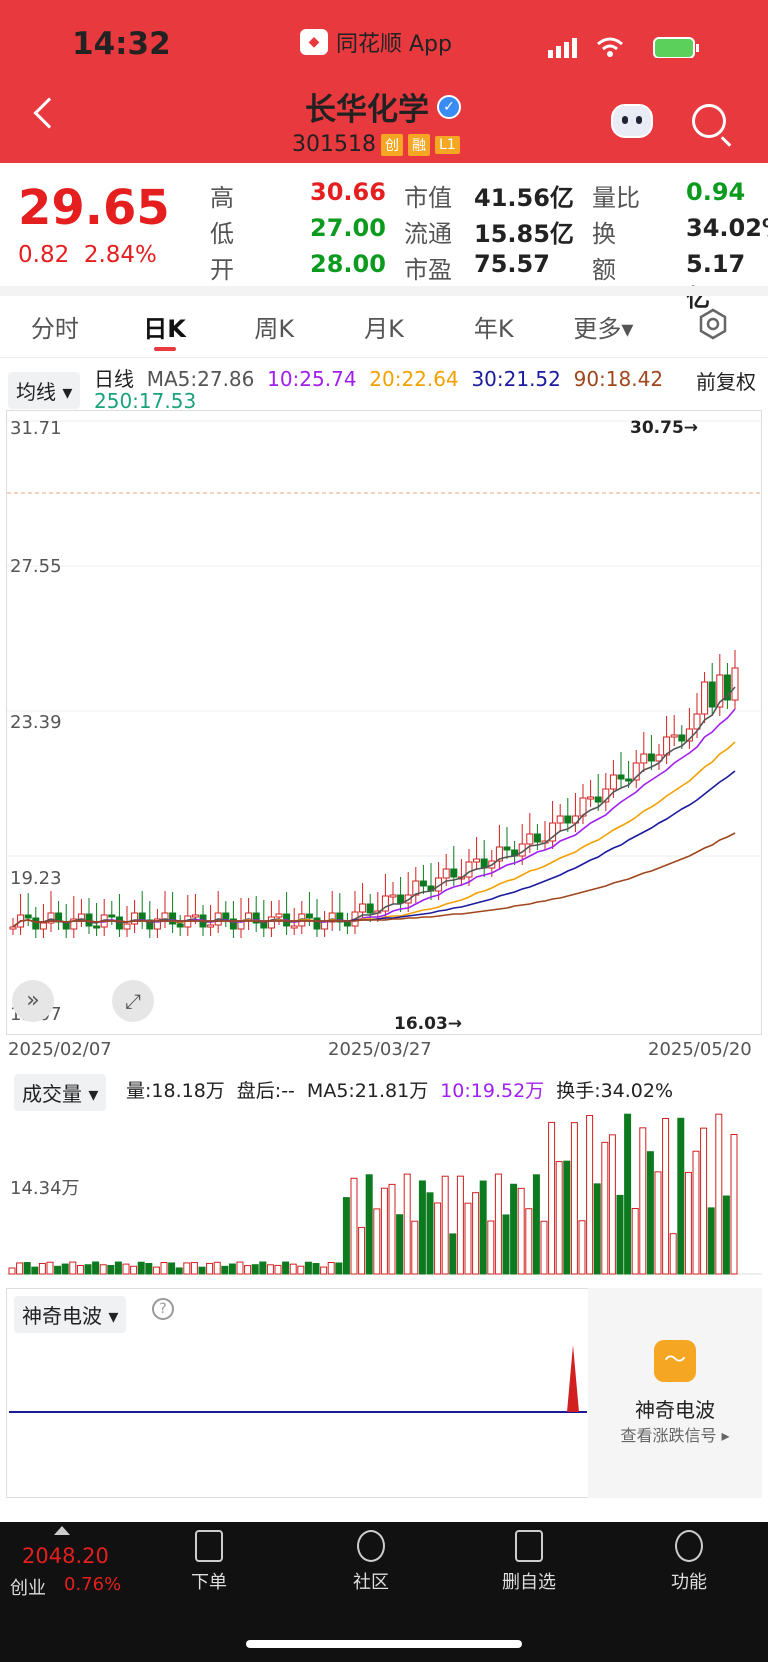  I want to click on nav-order: 下单, so click(209, 1562).